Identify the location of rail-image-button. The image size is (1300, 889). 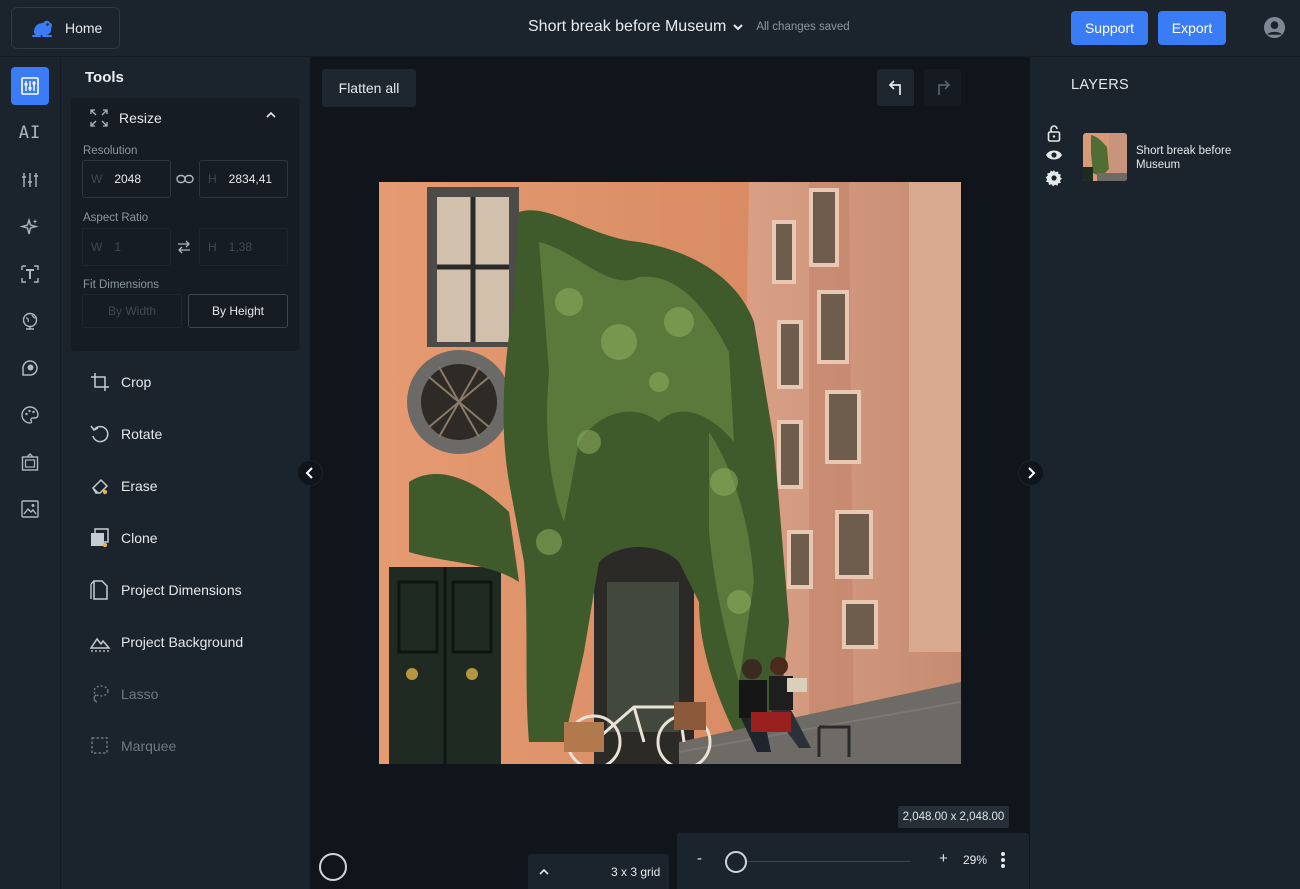
(30, 509).